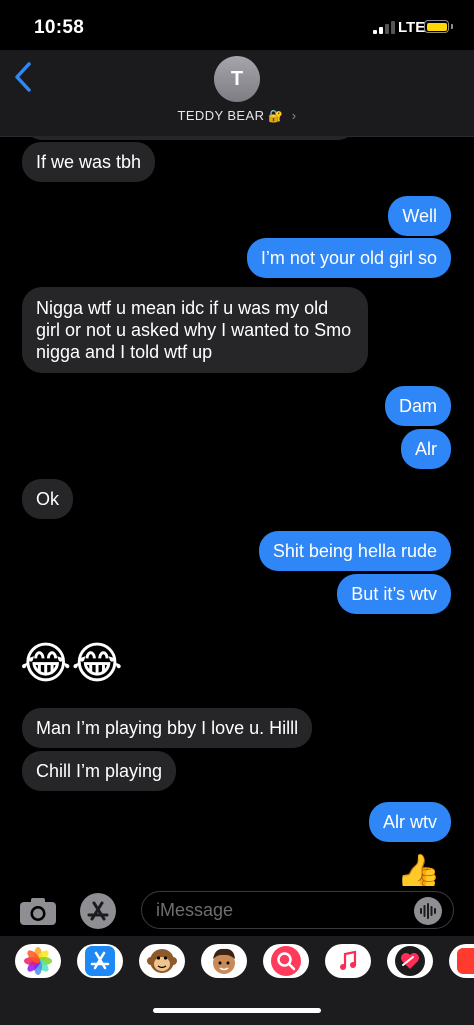 The image size is (474, 1025). I want to click on camera-button, so click(38, 911).